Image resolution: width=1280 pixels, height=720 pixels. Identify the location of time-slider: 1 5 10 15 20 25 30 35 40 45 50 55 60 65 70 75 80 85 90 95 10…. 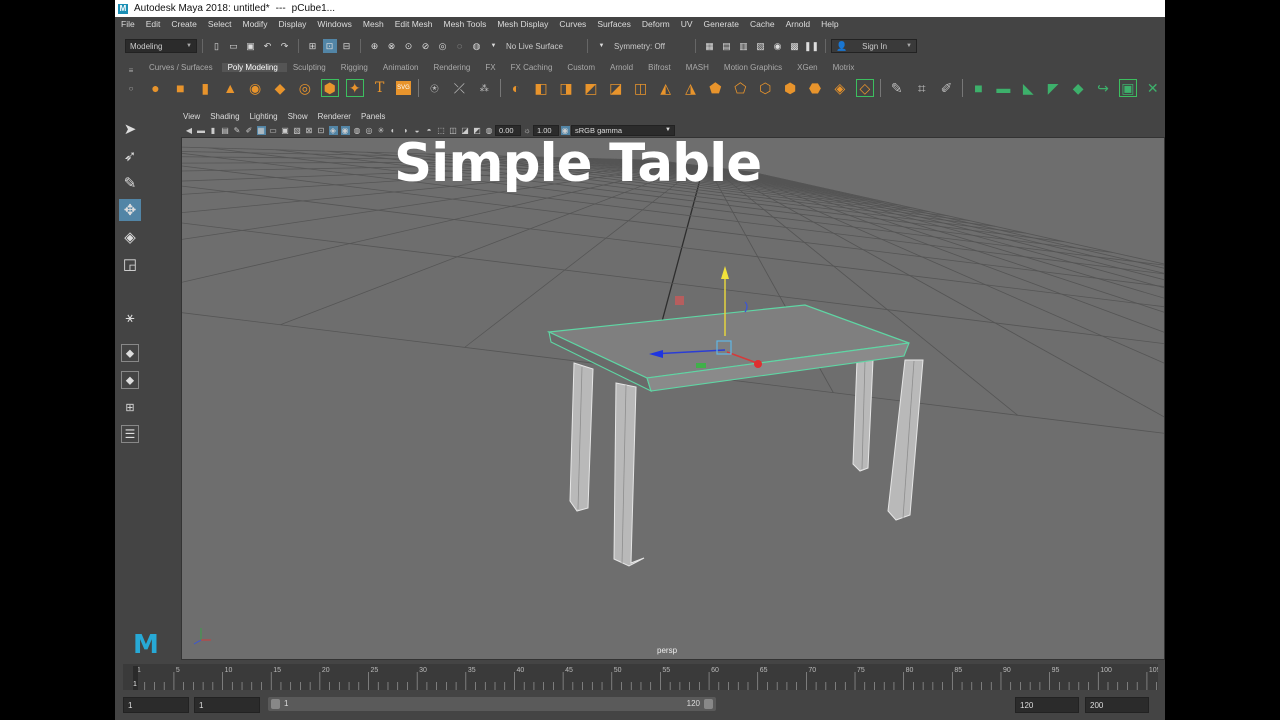
(640, 677).